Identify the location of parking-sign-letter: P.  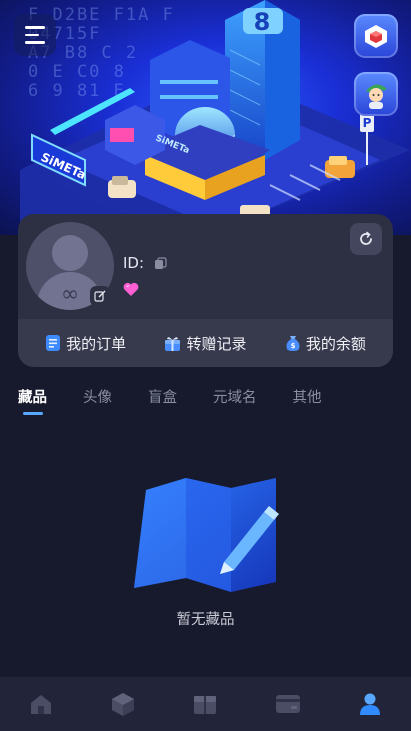
(367, 123).